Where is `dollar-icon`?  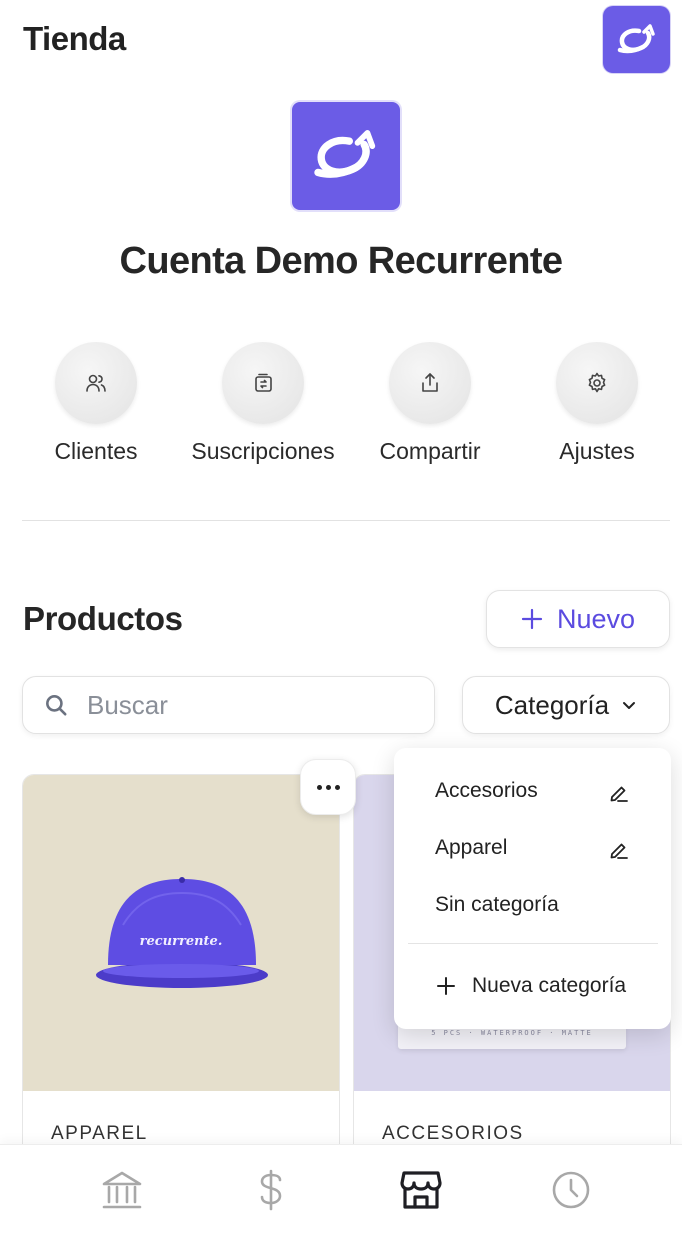
dollar-icon is located at coordinates (271, 1190).